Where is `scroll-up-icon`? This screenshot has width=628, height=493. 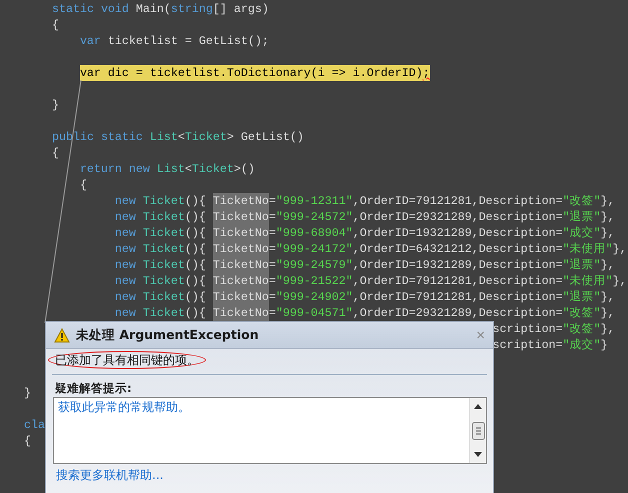 scroll-up-icon is located at coordinates (478, 406).